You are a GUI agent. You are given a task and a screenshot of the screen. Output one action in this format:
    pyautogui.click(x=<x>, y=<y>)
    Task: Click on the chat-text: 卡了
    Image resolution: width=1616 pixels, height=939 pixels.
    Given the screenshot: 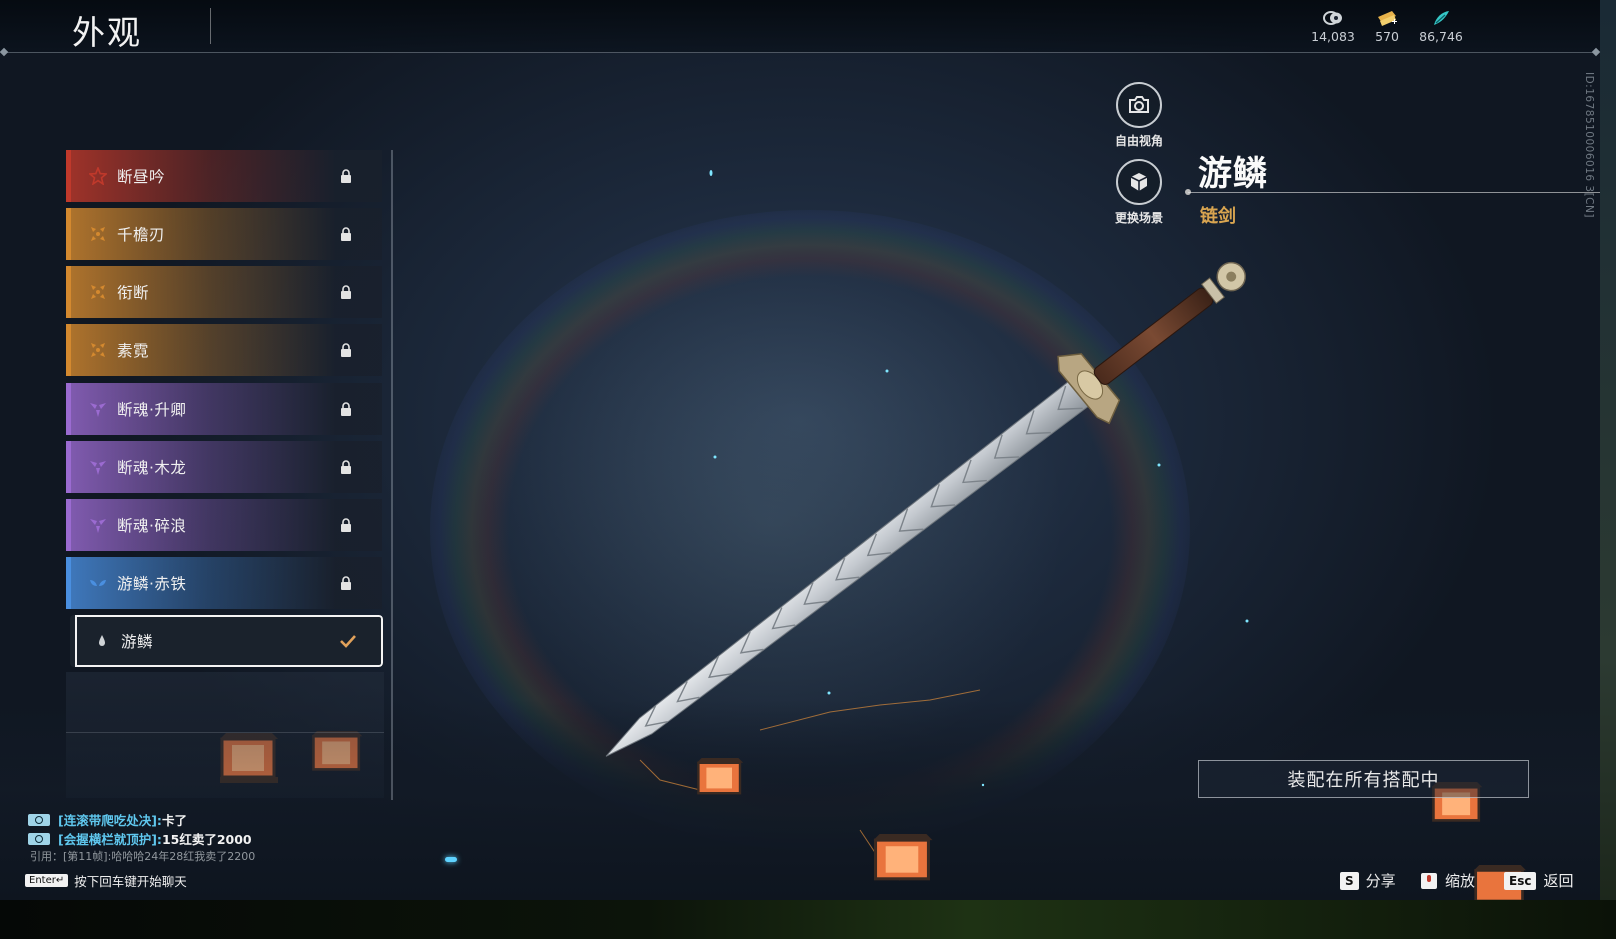 What is the action you would take?
    pyautogui.click(x=174, y=820)
    